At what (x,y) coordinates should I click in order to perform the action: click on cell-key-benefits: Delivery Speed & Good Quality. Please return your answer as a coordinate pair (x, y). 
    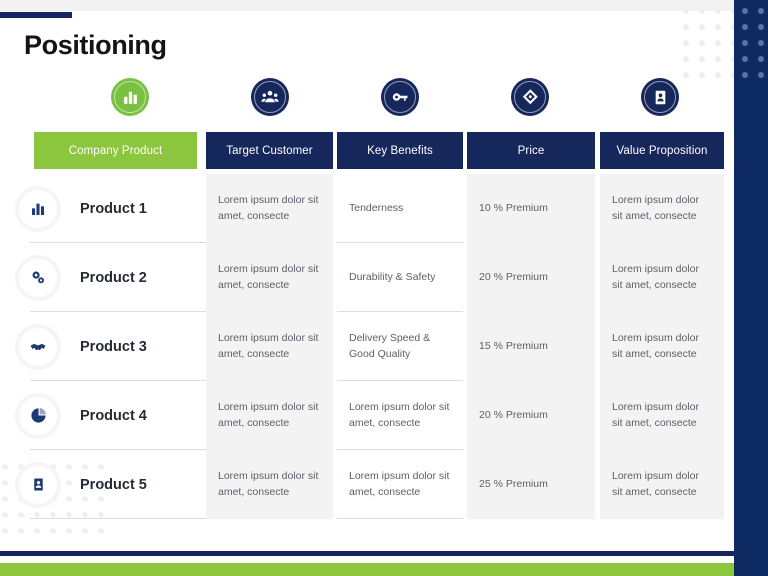
    Looking at the image, I should click on (400, 346).